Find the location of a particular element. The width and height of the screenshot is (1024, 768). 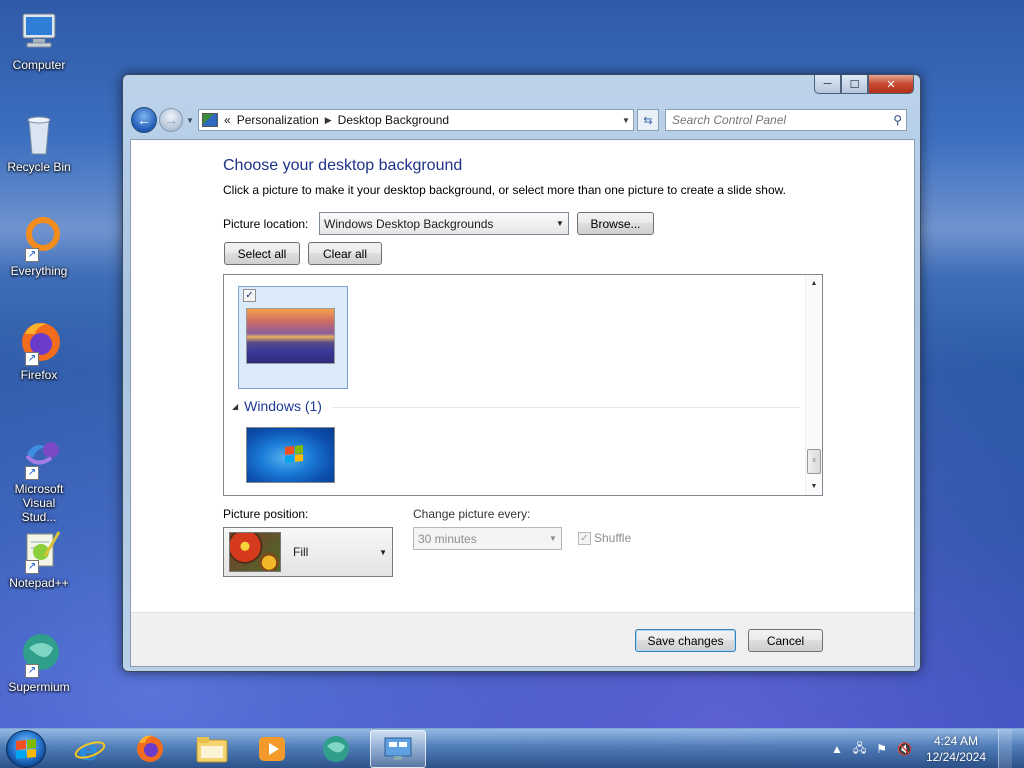

svg-text: e is located at coordinates (88, 749).